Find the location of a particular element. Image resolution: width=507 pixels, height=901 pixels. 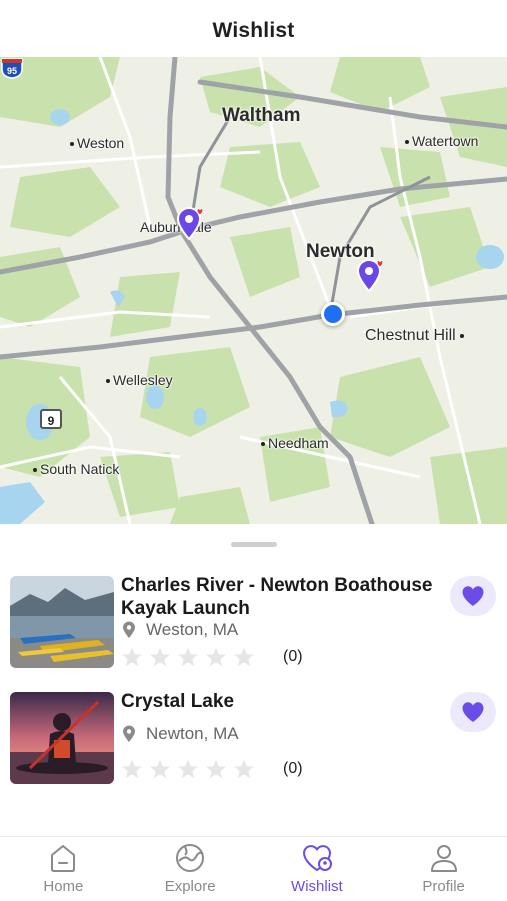

tab-label: Wishlist is located at coordinates (317, 886).